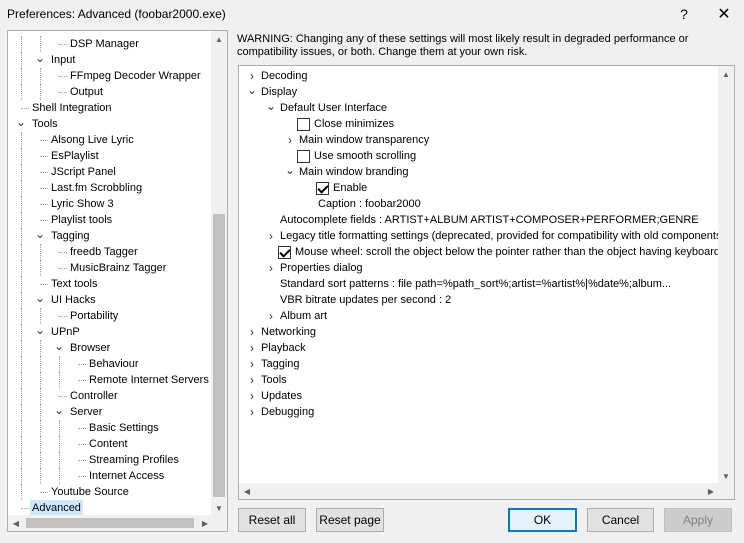 The width and height of the screenshot is (744, 543). I want to click on setting-main-window-branding: ⌄ Main window branding, so click(479, 171).